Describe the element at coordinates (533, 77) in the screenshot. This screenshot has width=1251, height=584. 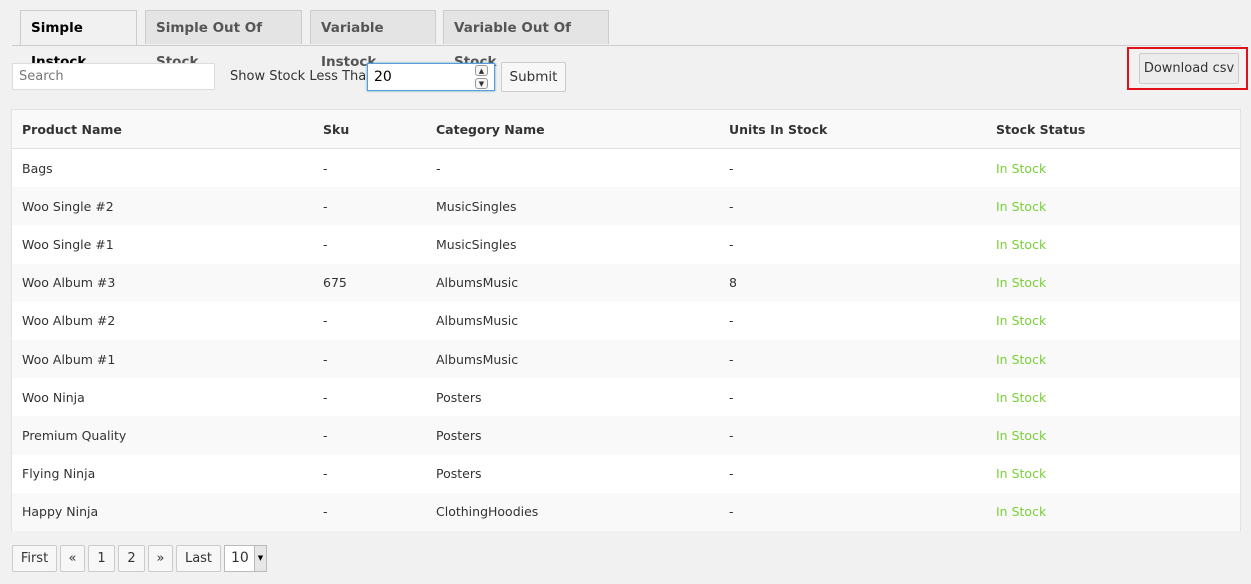
I see `submit-button: Submit` at that location.